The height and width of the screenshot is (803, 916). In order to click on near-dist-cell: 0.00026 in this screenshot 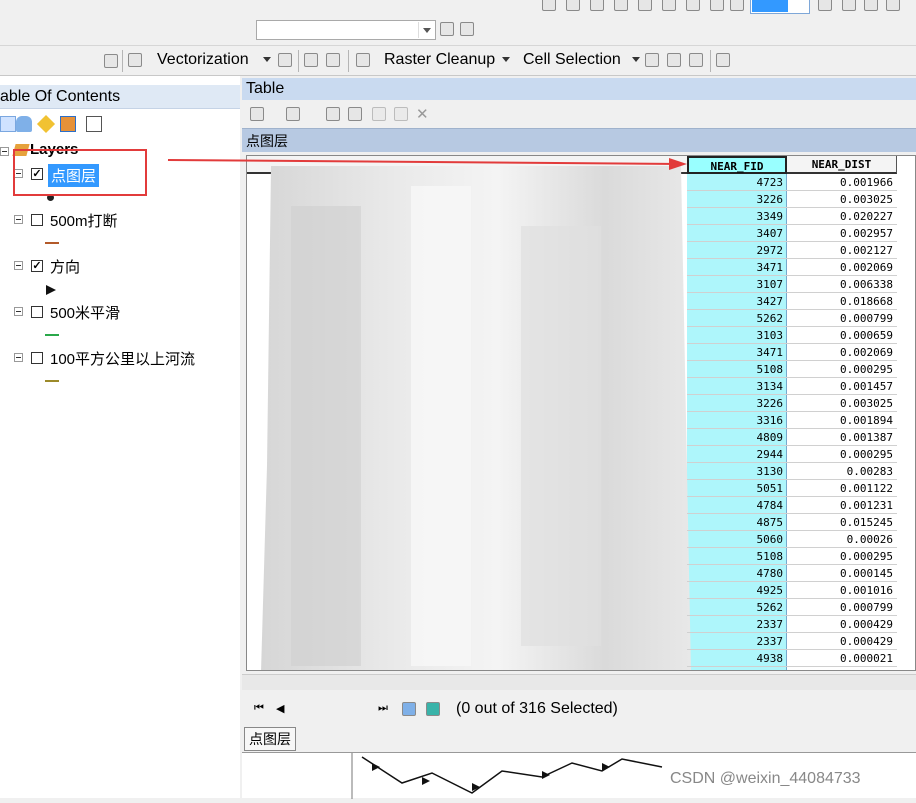, I will do `click(842, 539)`.